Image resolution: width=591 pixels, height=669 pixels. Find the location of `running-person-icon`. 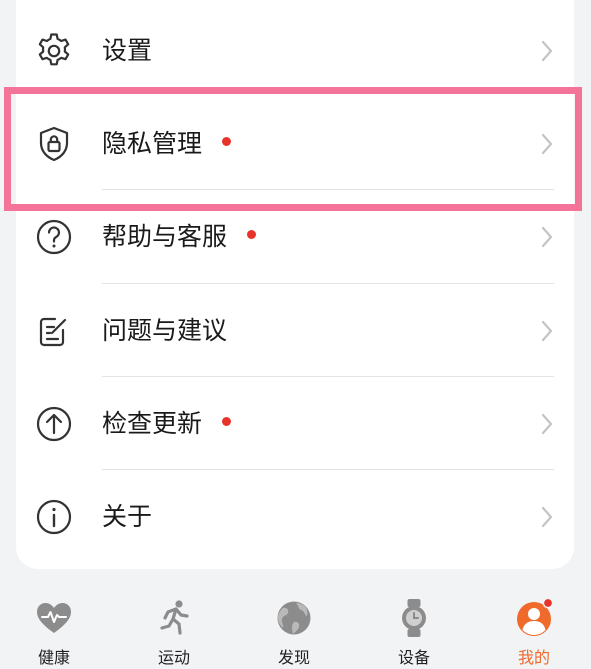

running-person-icon is located at coordinates (174, 618).